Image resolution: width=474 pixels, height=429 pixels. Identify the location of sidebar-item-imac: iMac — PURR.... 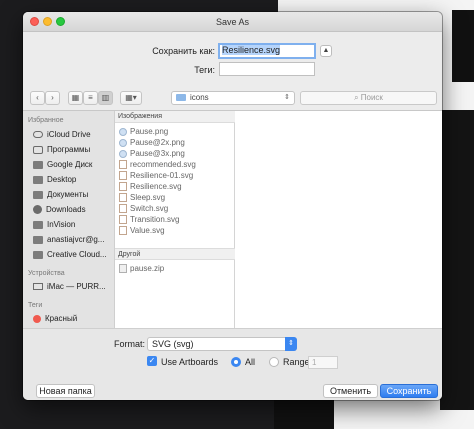
(69, 286).